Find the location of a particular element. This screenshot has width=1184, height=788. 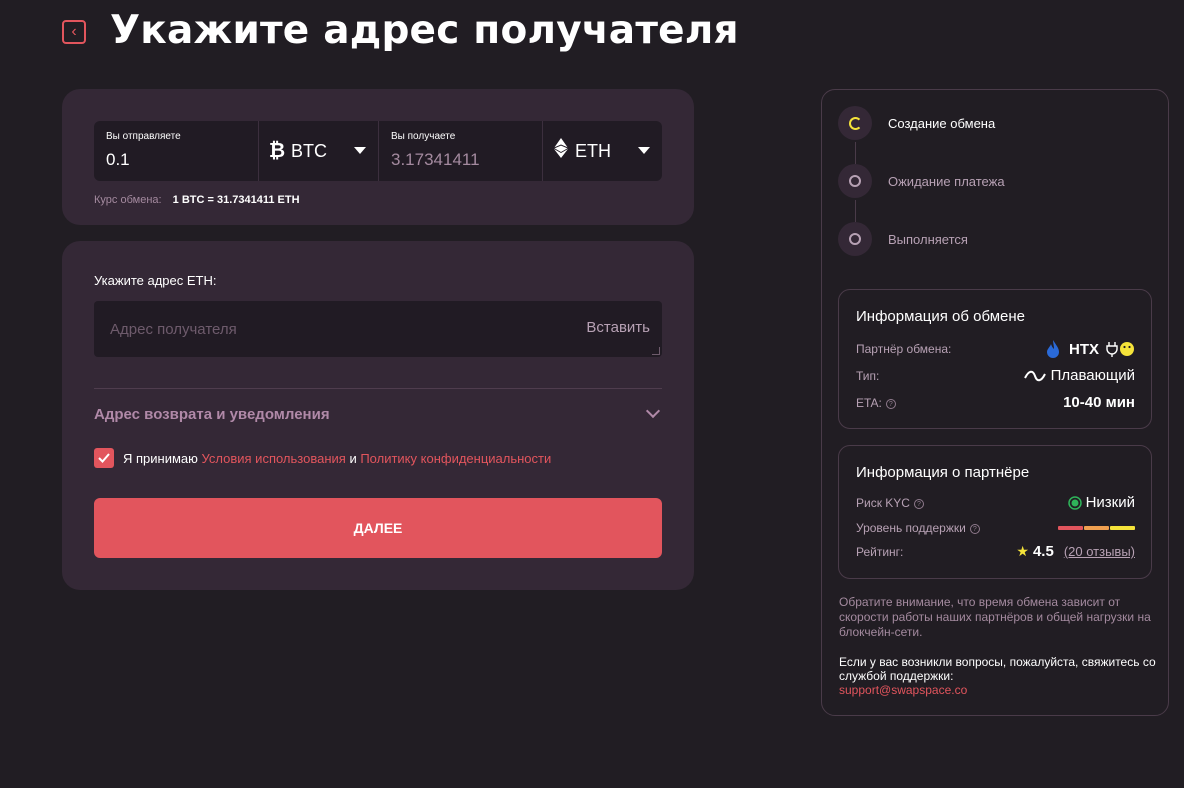

send-coin: BTC is located at coordinates (309, 150).